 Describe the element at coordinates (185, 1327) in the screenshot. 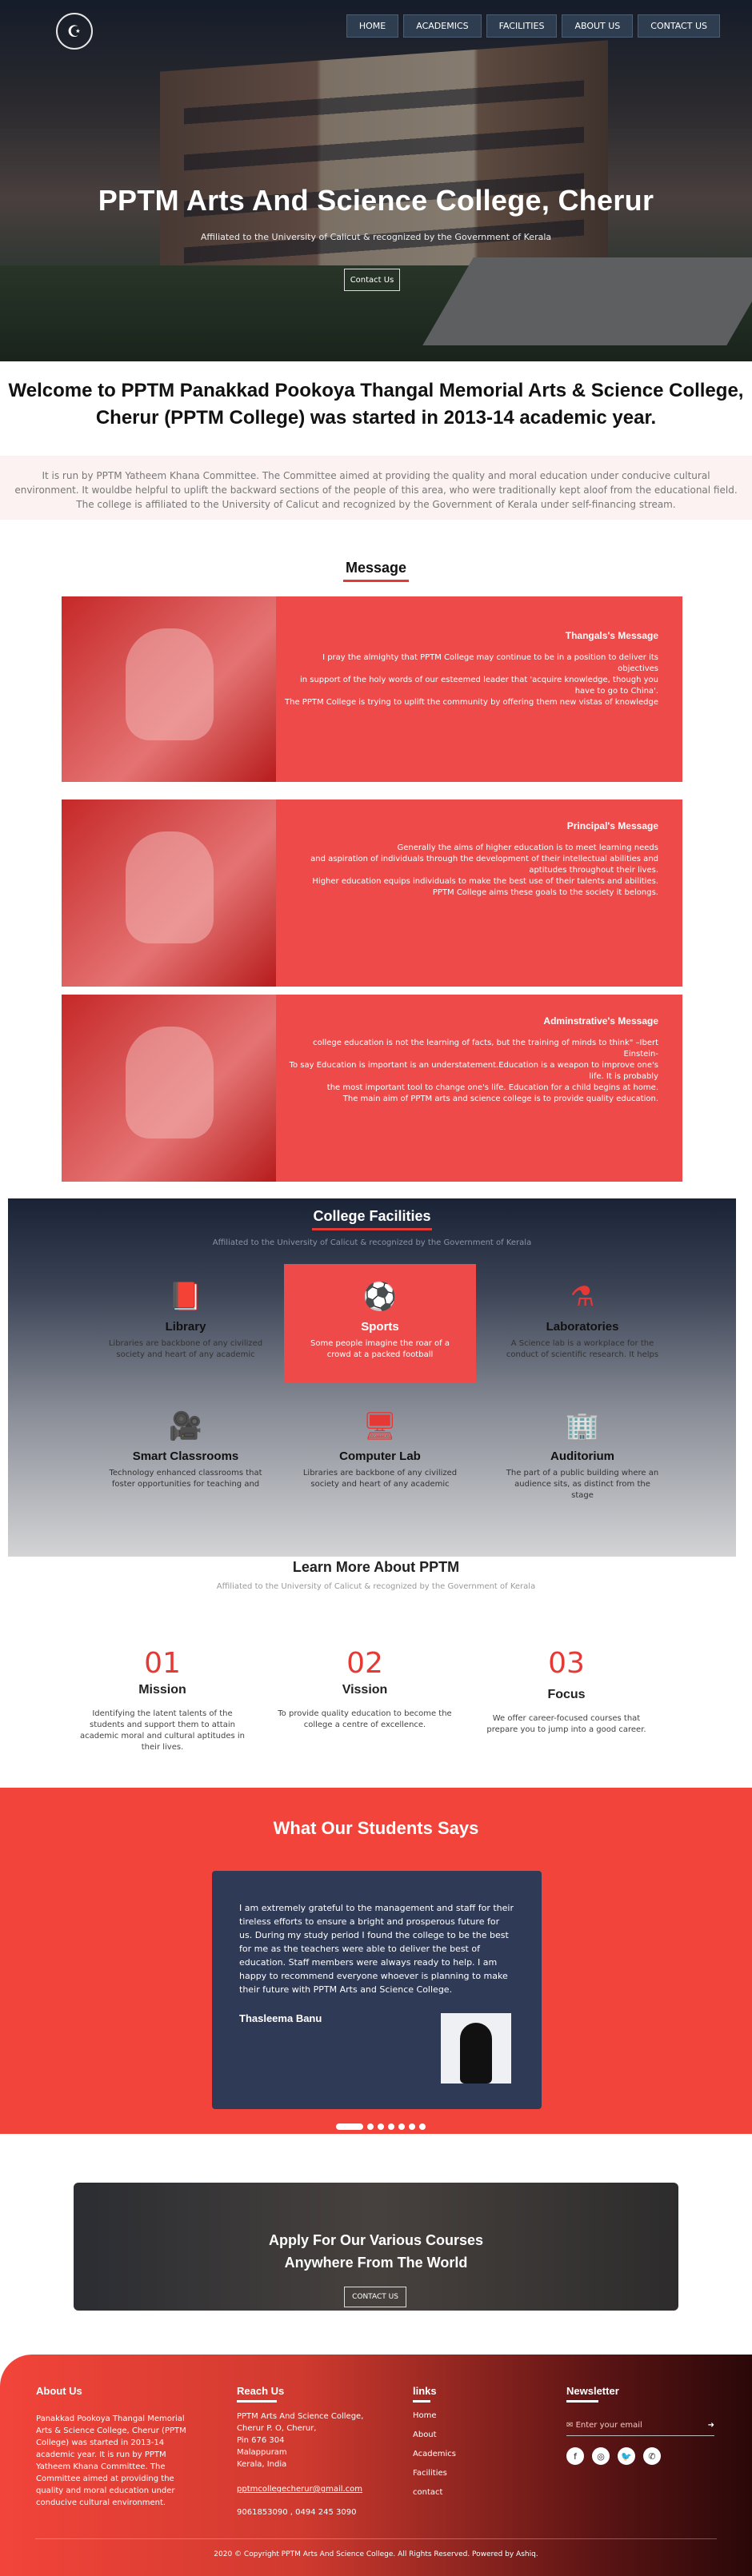

I see `facility-name: Library` at that location.